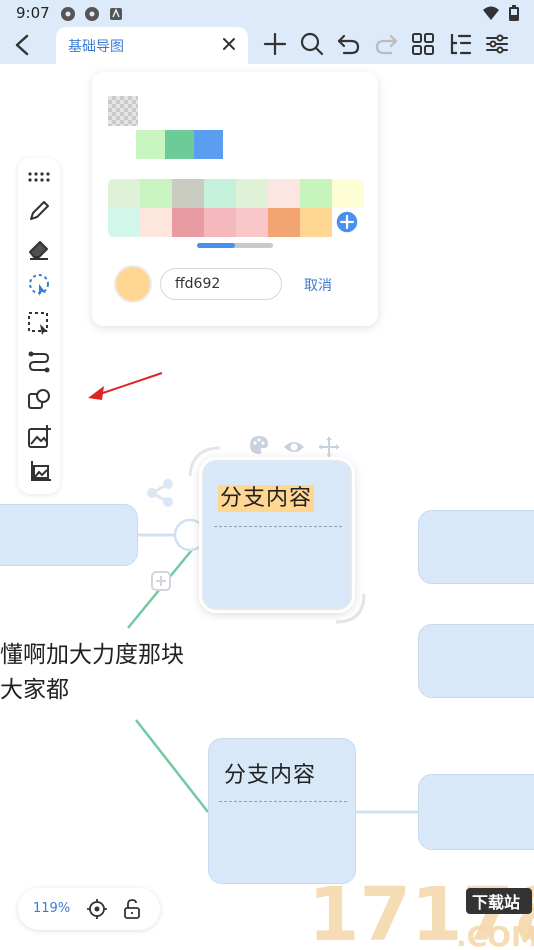  What do you see at coordinates (132, 909) in the screenshot?
I see `unlock-icon` at bounding box center [132, 909].